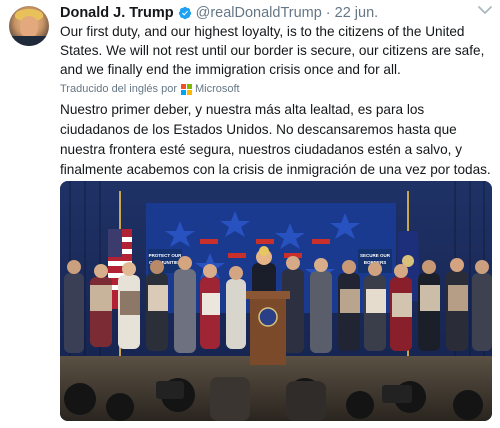  What do you see at coordinates (485, 10) in the screenshot?
I see `chevron-down-icon` at bounding box center [485, 10].